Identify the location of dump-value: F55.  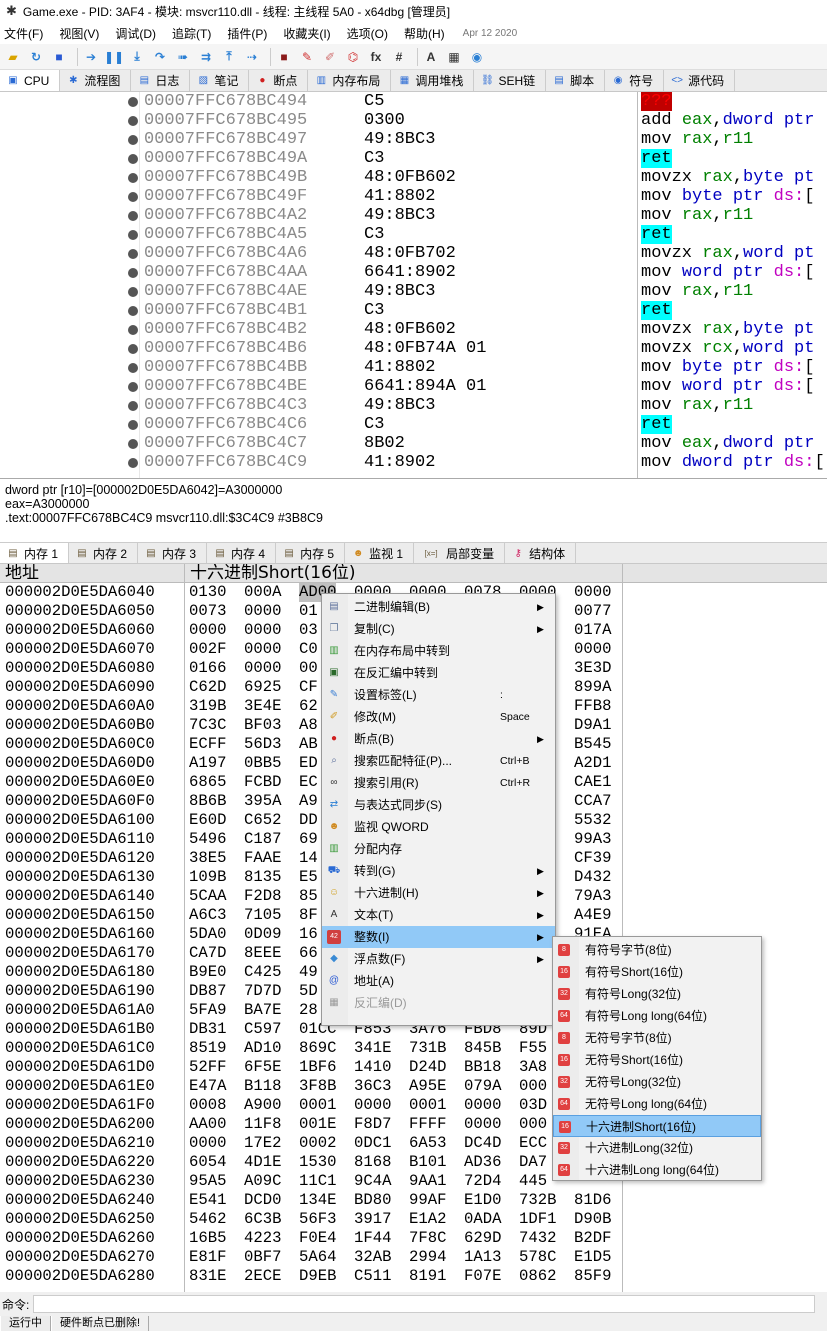
(533, 1048).